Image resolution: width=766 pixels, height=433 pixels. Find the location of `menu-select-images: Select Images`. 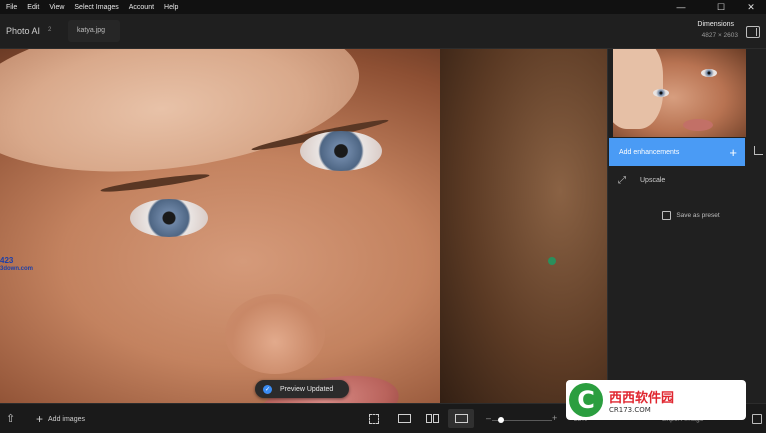

menu-select-images: Select Images is located at coordinates (96, 7).